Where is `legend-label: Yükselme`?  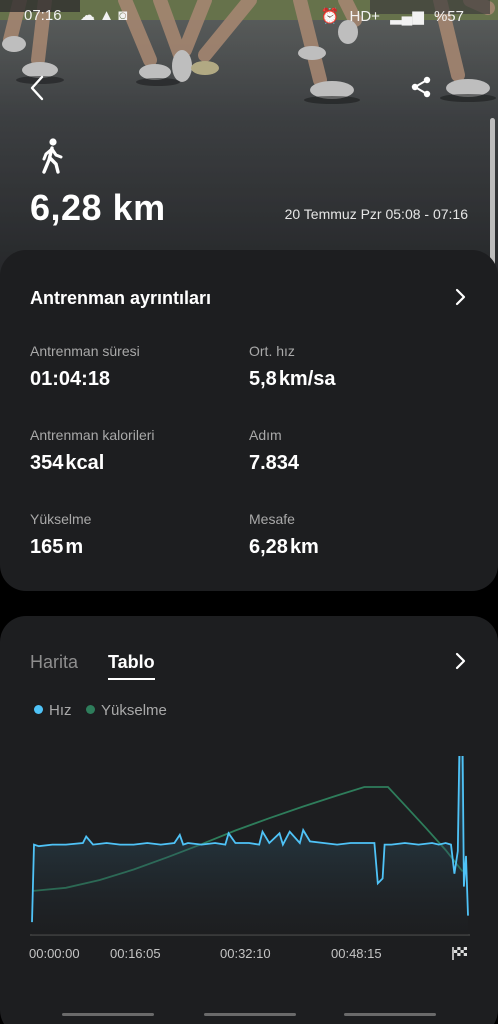 legend-label: Yükselme is located at coordinates (134, 710).